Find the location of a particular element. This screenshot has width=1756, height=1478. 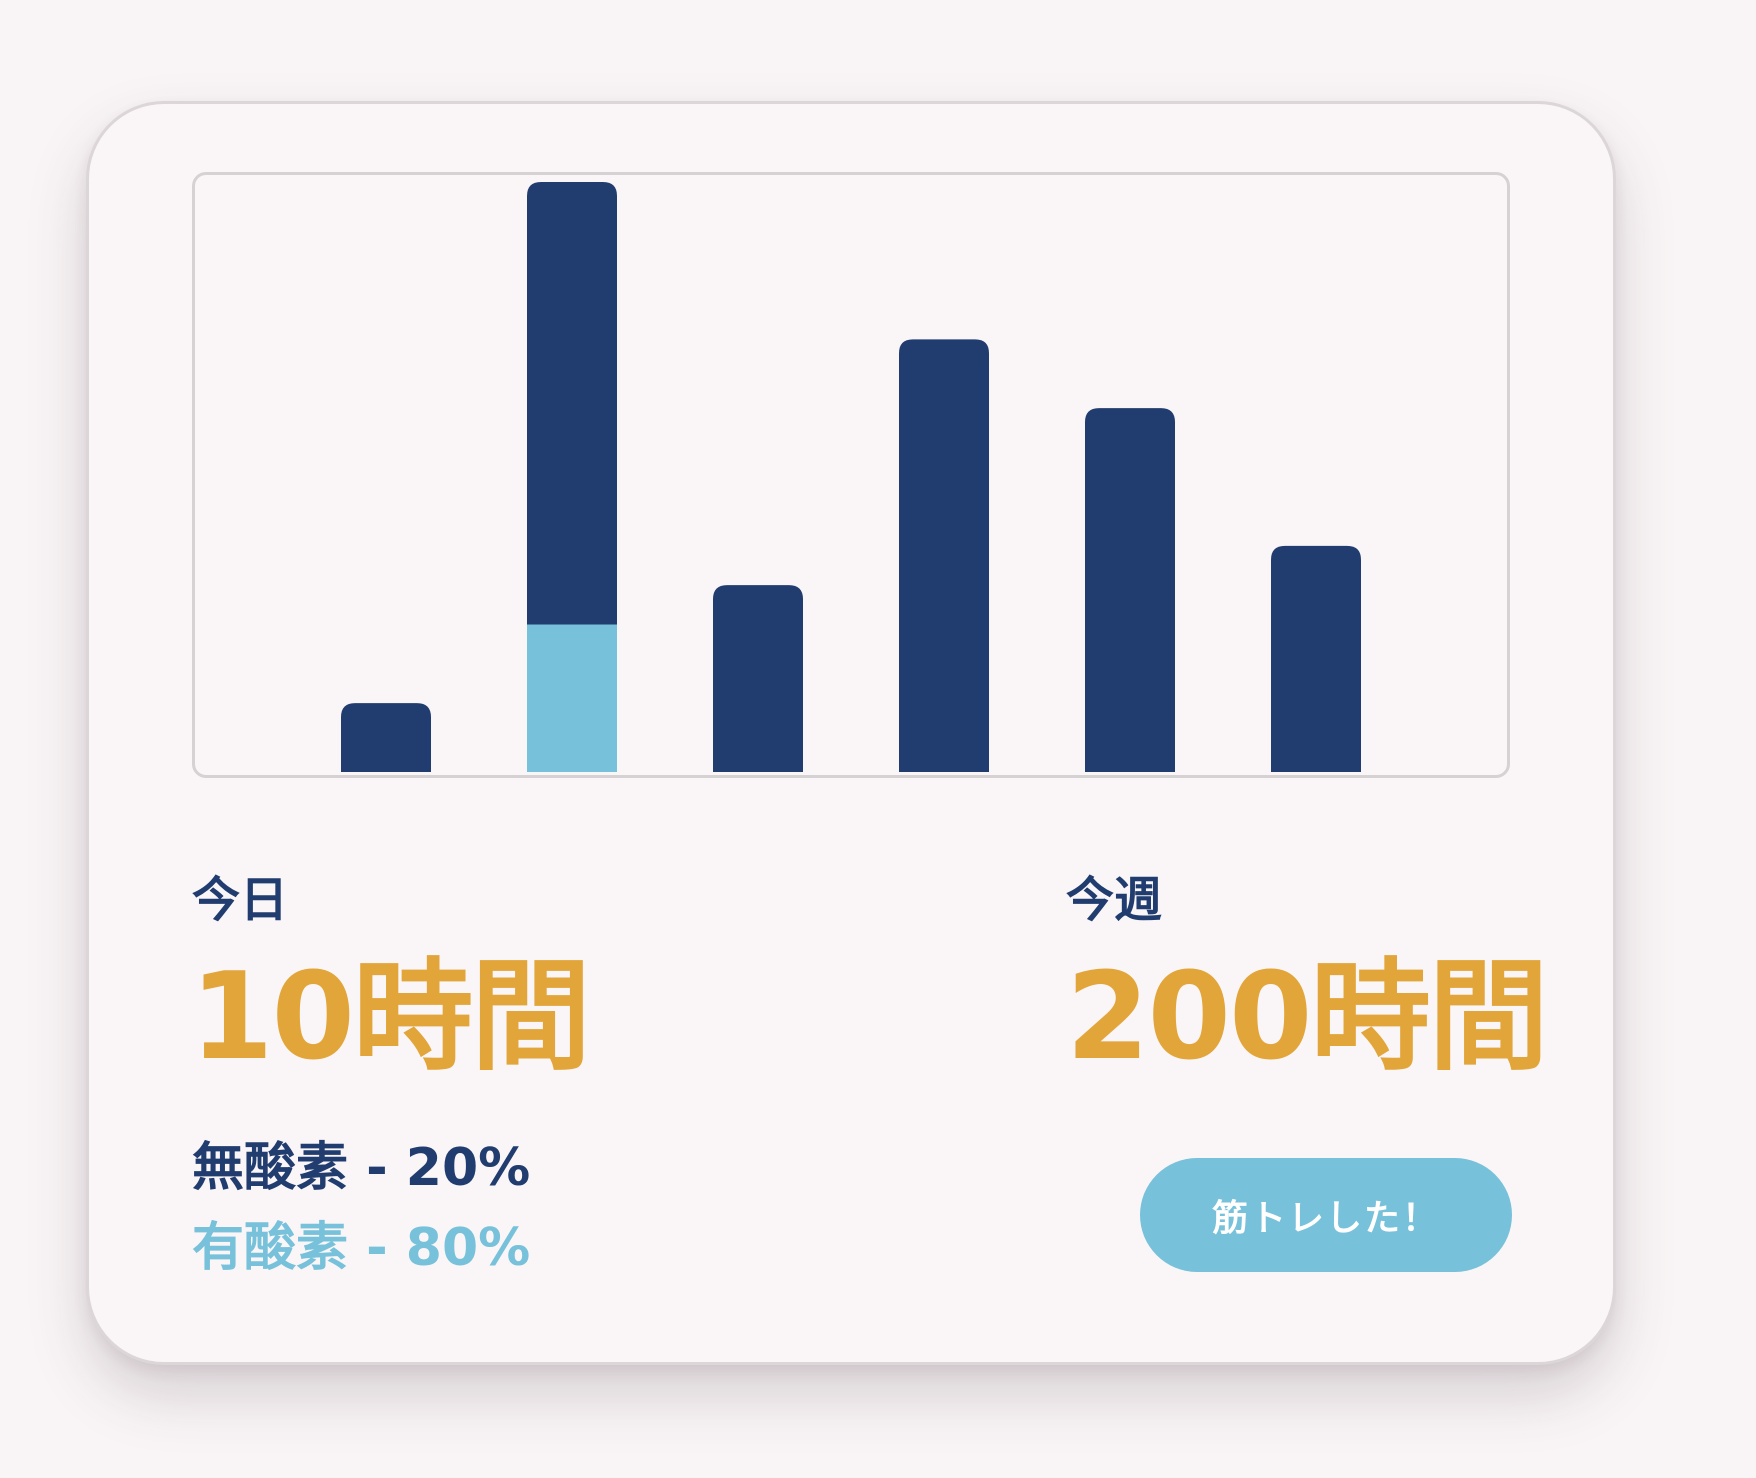

anaerobic-ratio: 無酸素 - 20% is located at coordinates (361, 1168).